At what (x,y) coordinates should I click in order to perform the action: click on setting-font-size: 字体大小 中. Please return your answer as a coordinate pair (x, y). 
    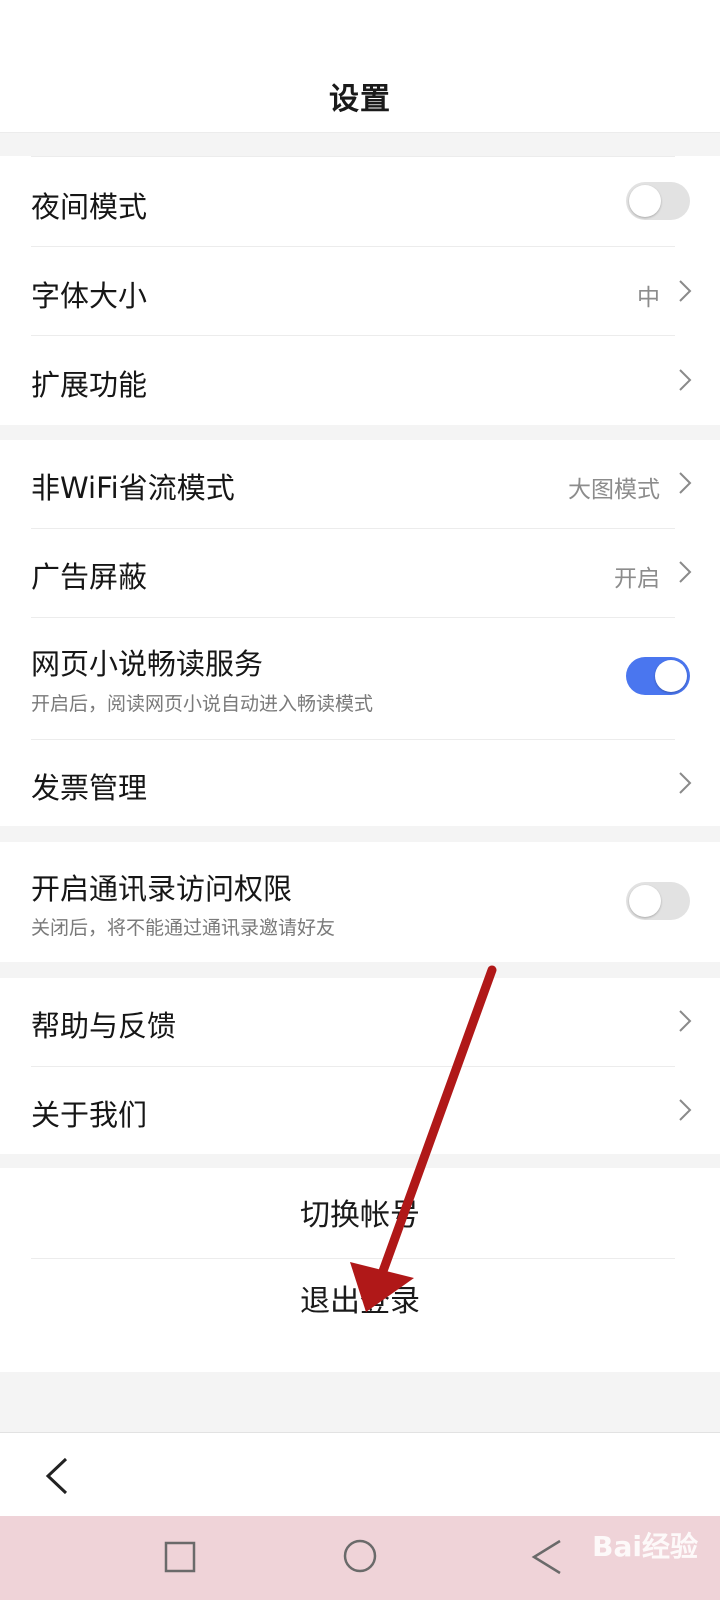
    Looking at the image, I should click on (360, 290).